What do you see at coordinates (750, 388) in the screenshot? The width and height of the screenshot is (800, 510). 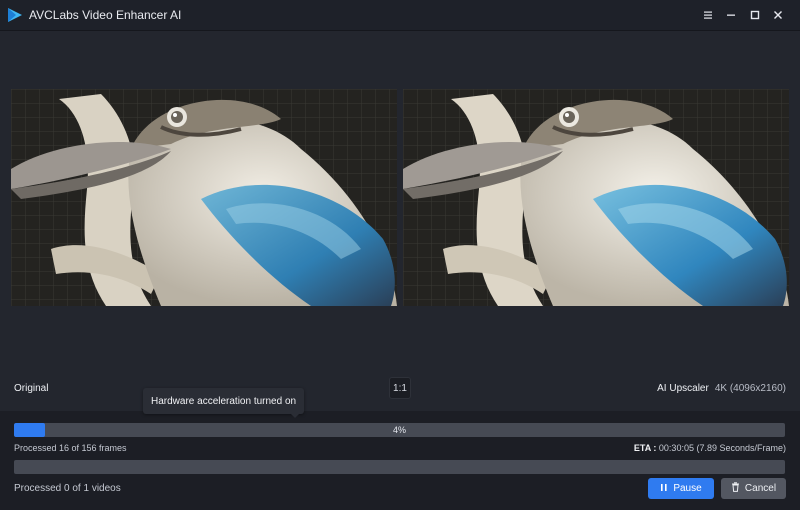 I see `output-resolution: 4K (4096x2160)` at bounding box center [750, 388].